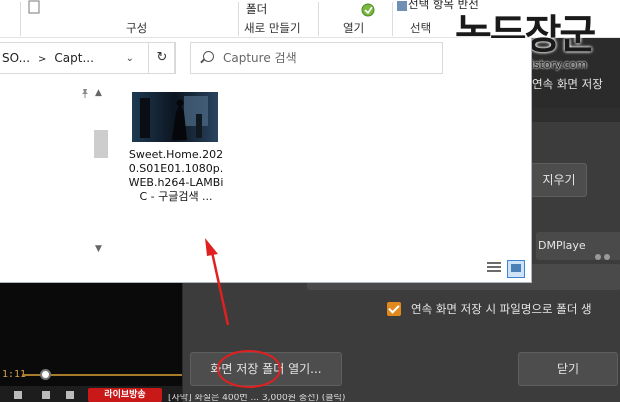 This screenshot has width=620, height=402. I want to click on seek-knob, so click(45, 374).